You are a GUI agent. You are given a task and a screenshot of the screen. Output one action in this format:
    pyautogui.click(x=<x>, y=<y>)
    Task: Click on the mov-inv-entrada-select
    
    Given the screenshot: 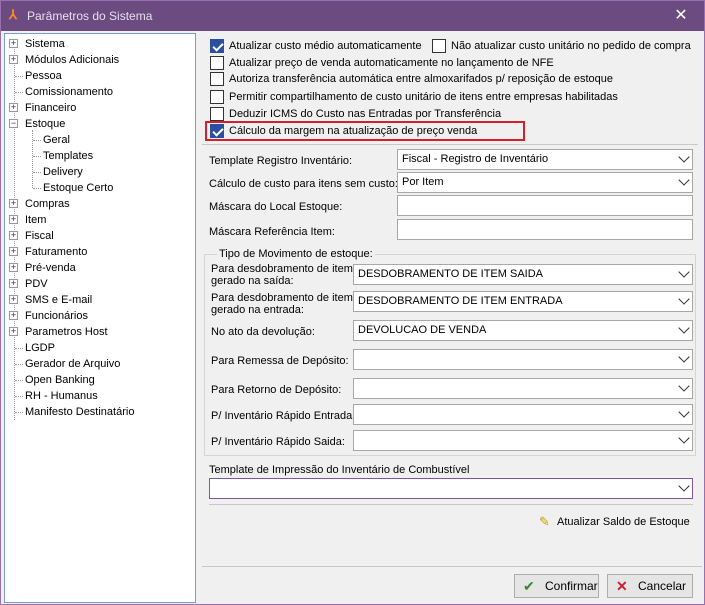 What is the action you would take?
    pyautogui.click(x=523, y=414)
    